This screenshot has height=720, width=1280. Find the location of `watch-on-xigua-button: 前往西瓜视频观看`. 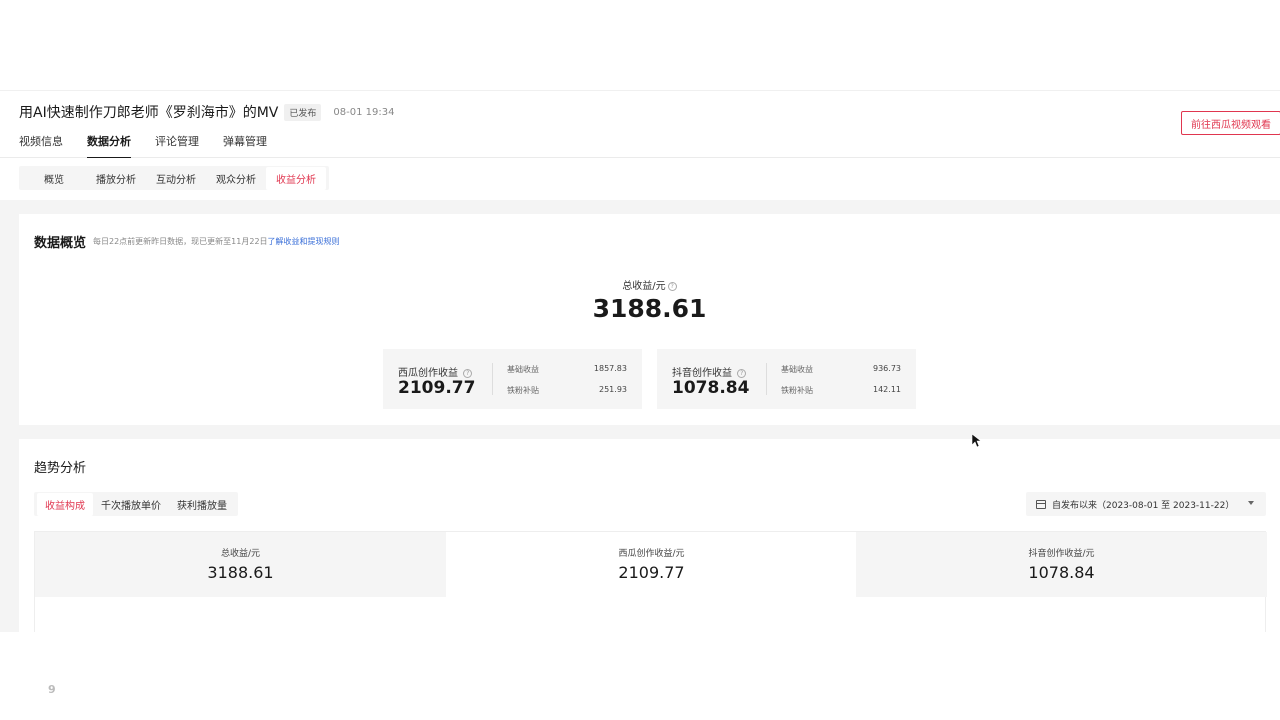

watch-on-xigua-button: 前往西瓜视频观看 is located at coordinates (1230, 123).